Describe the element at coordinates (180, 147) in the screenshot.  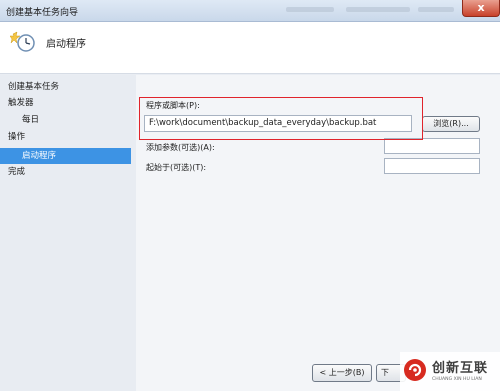
I see `arguments-label: 添加参数(可选)(A):` at that location.